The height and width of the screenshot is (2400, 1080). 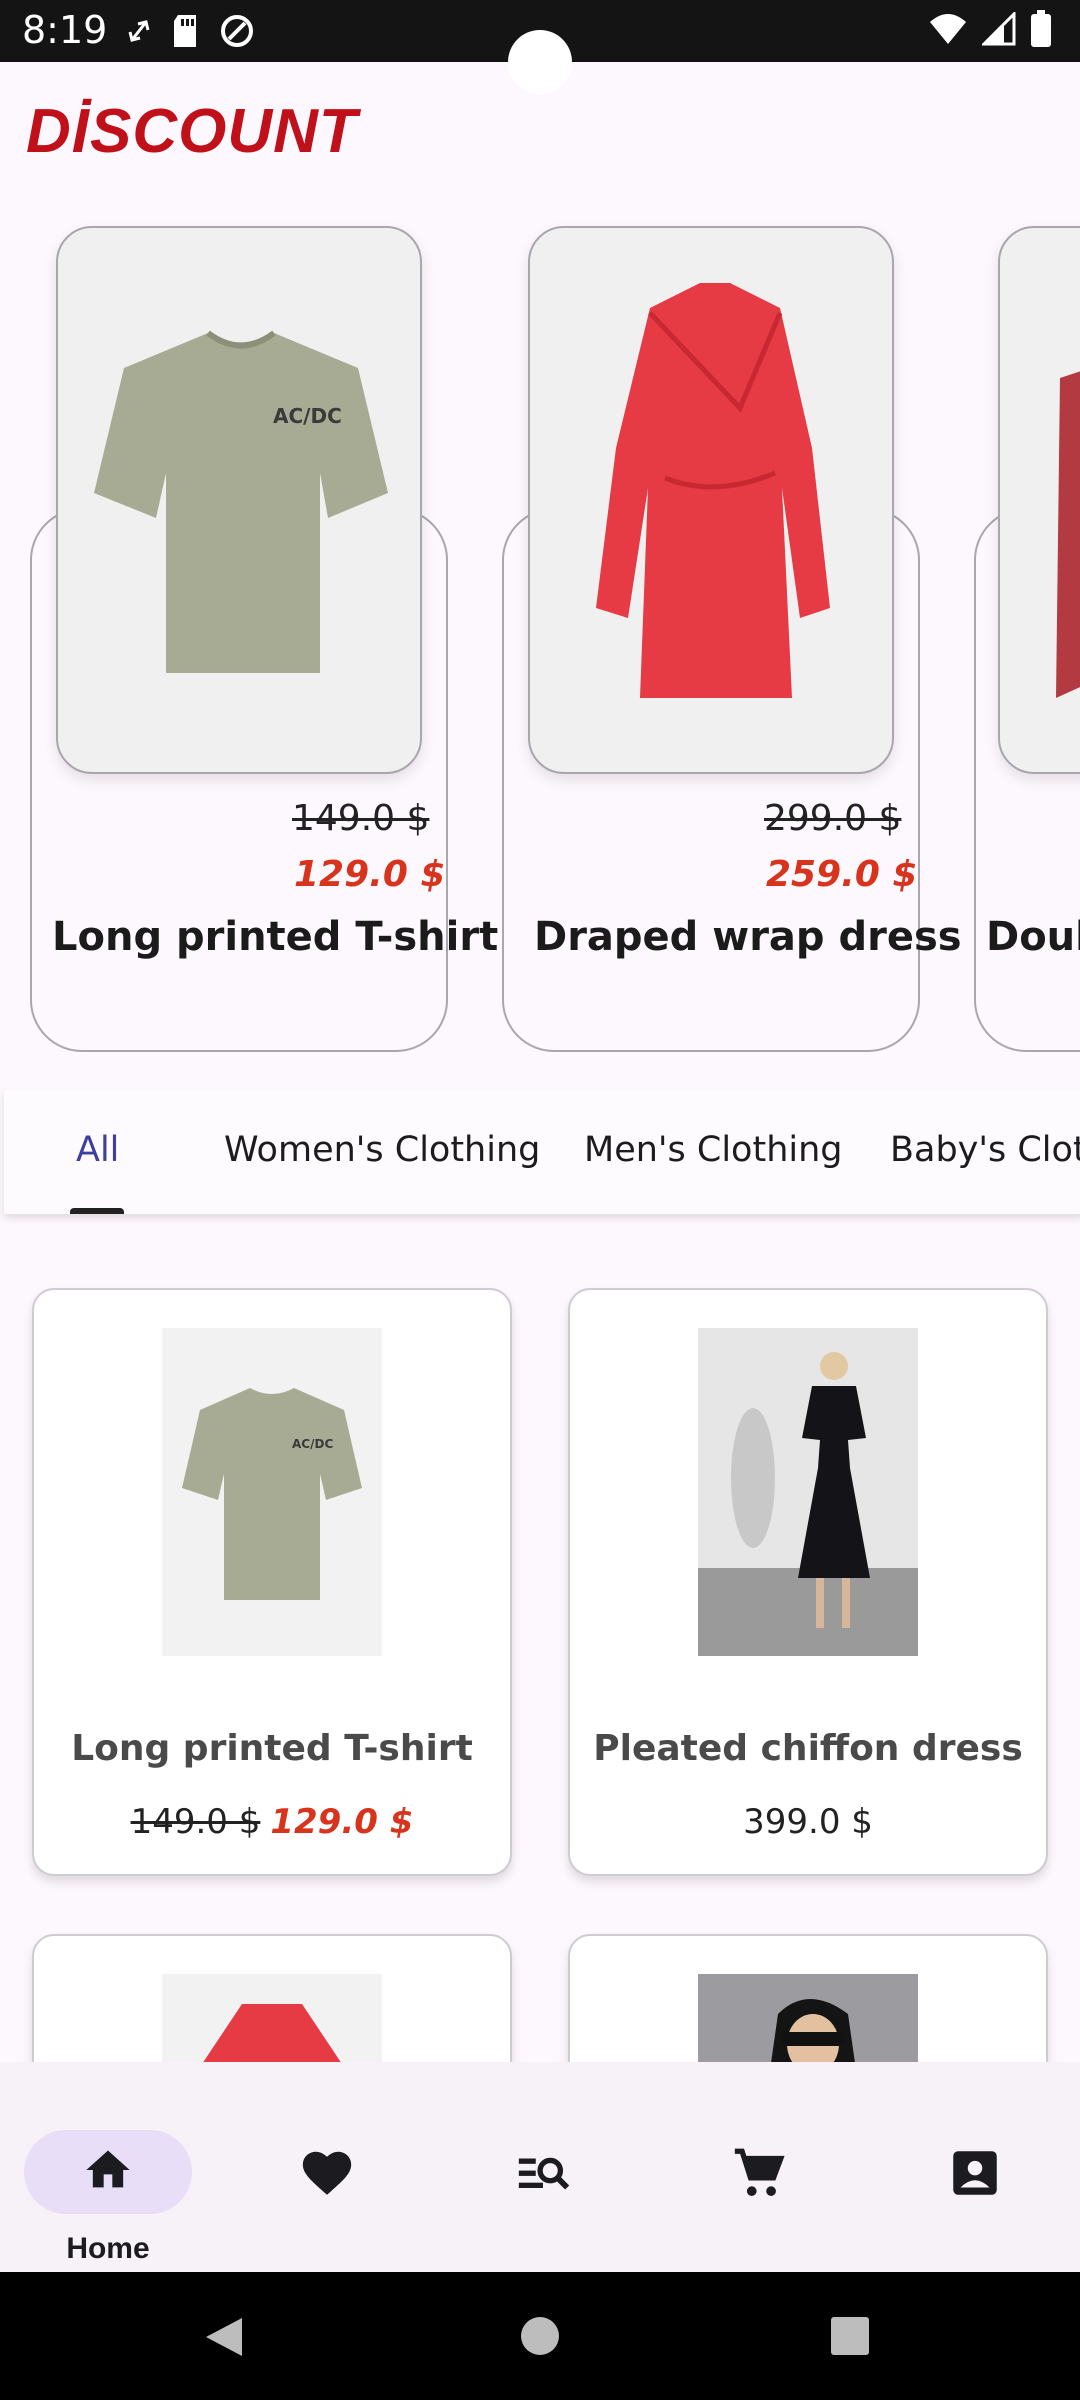 I want to click on discount-product-name: Doub, so click(x=1033, y=937).